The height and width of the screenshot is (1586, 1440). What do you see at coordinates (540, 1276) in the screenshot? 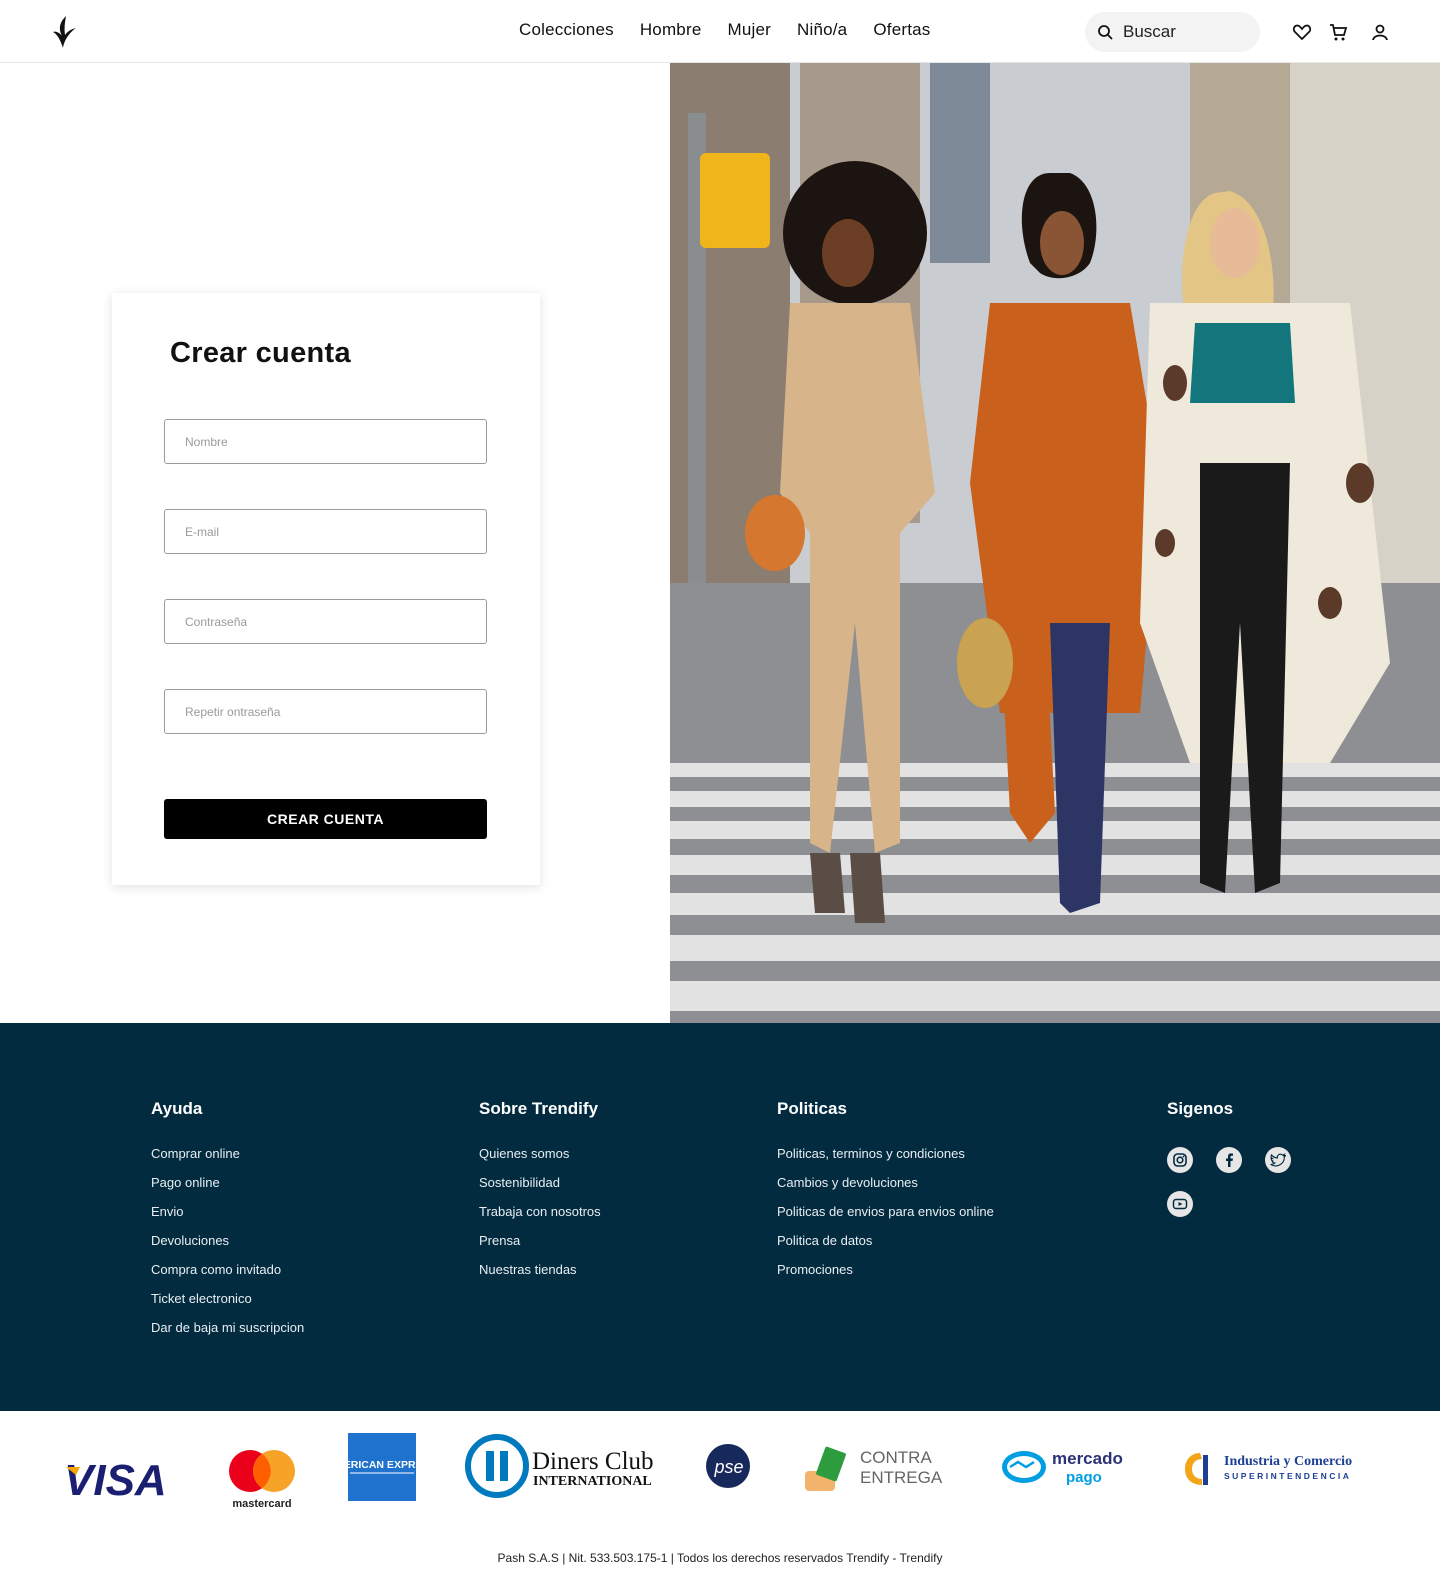
I see `footer-link: Nuestras tiendas` at bounding box center [540, 1276].